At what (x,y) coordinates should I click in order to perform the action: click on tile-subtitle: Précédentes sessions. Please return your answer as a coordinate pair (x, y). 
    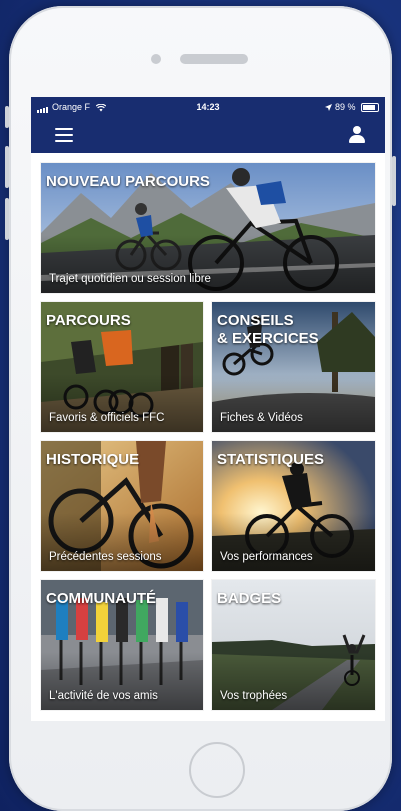
    Looking at the image, I should click on (105, 557).